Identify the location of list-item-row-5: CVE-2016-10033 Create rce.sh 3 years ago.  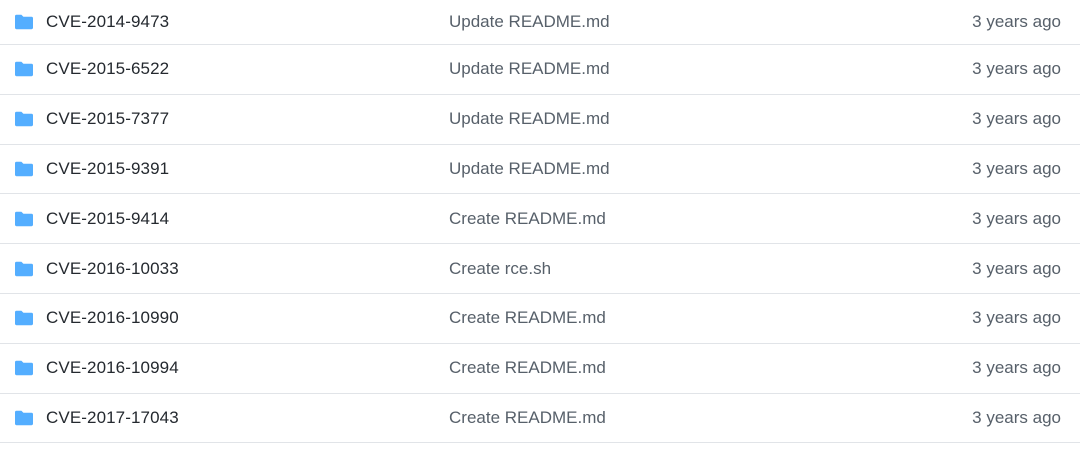
(540, 269).